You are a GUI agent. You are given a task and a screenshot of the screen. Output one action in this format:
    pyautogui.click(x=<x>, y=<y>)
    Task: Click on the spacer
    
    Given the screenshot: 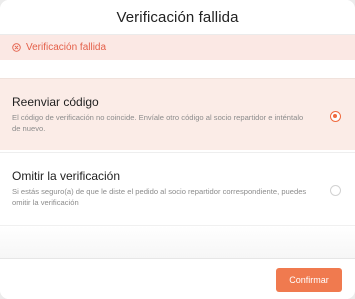 What is the action you would take?
    pyautogui.click(x=177, y=68)
    